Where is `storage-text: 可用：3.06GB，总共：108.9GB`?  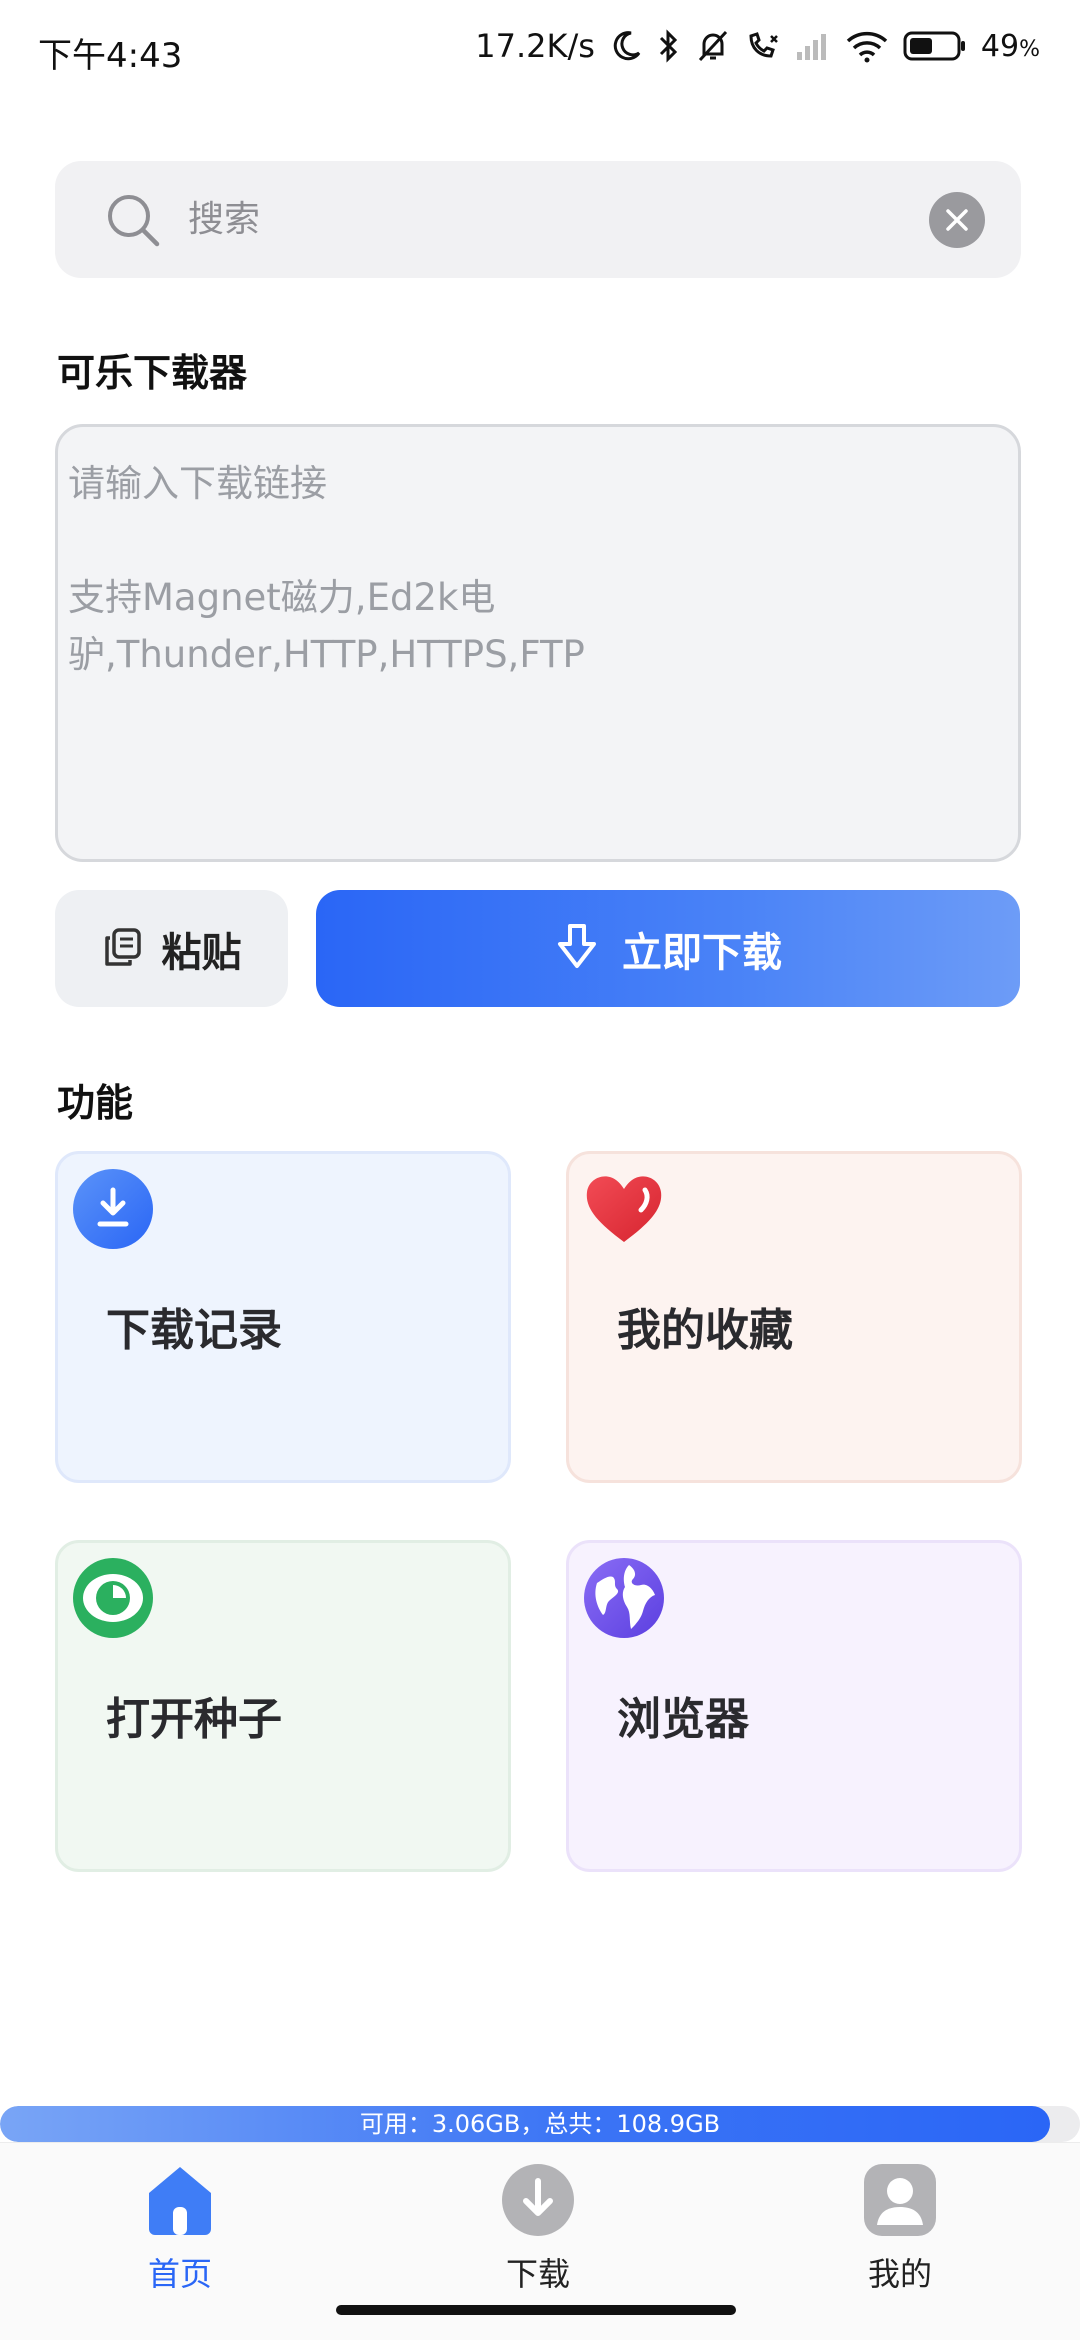 storage-text: 可用：3.06GB，总共：108.9GB is located at coordinates (540, 2124).